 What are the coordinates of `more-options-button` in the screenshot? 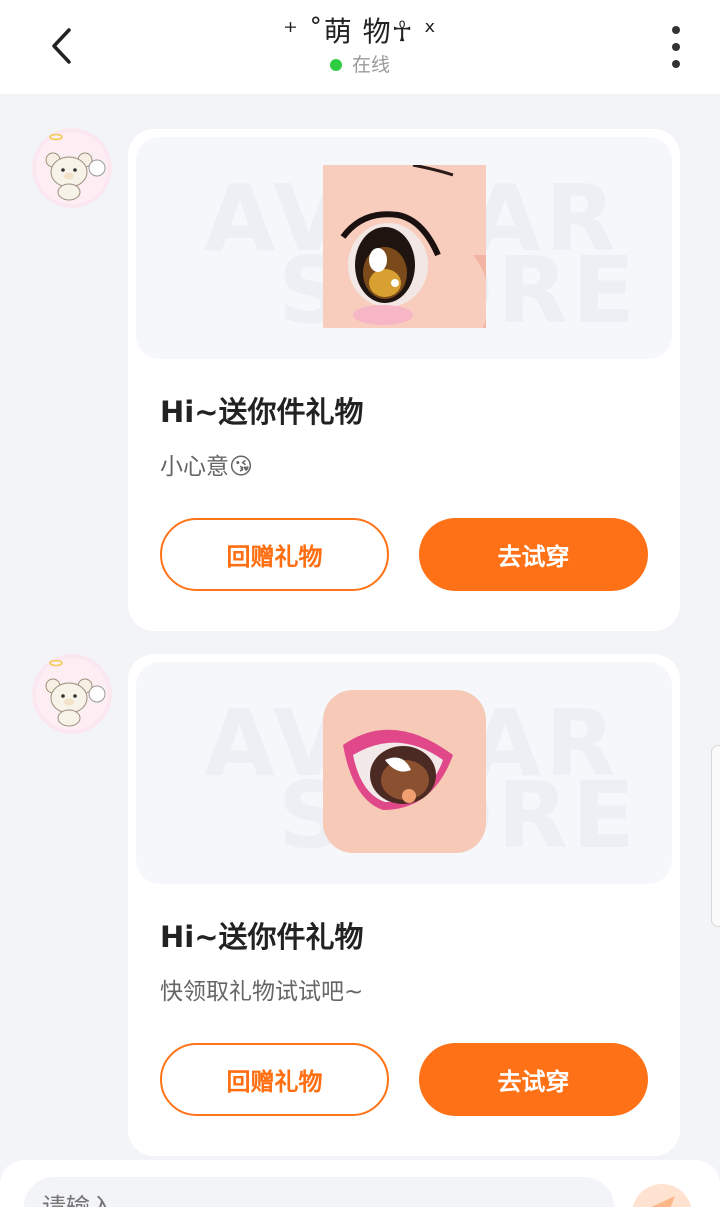 It's located at (676, 47).